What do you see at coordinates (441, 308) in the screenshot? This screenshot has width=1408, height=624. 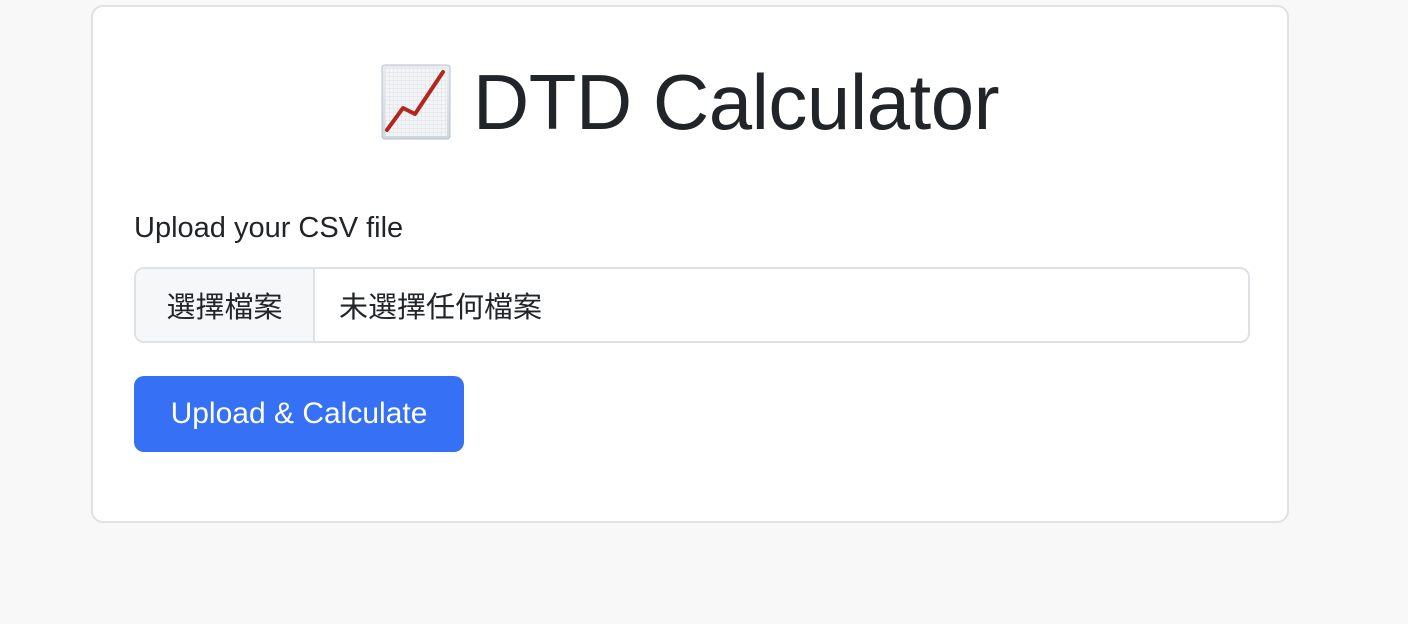 I see `file-status-text: 未選擇任何檔案` at bounding box center [441, 308].